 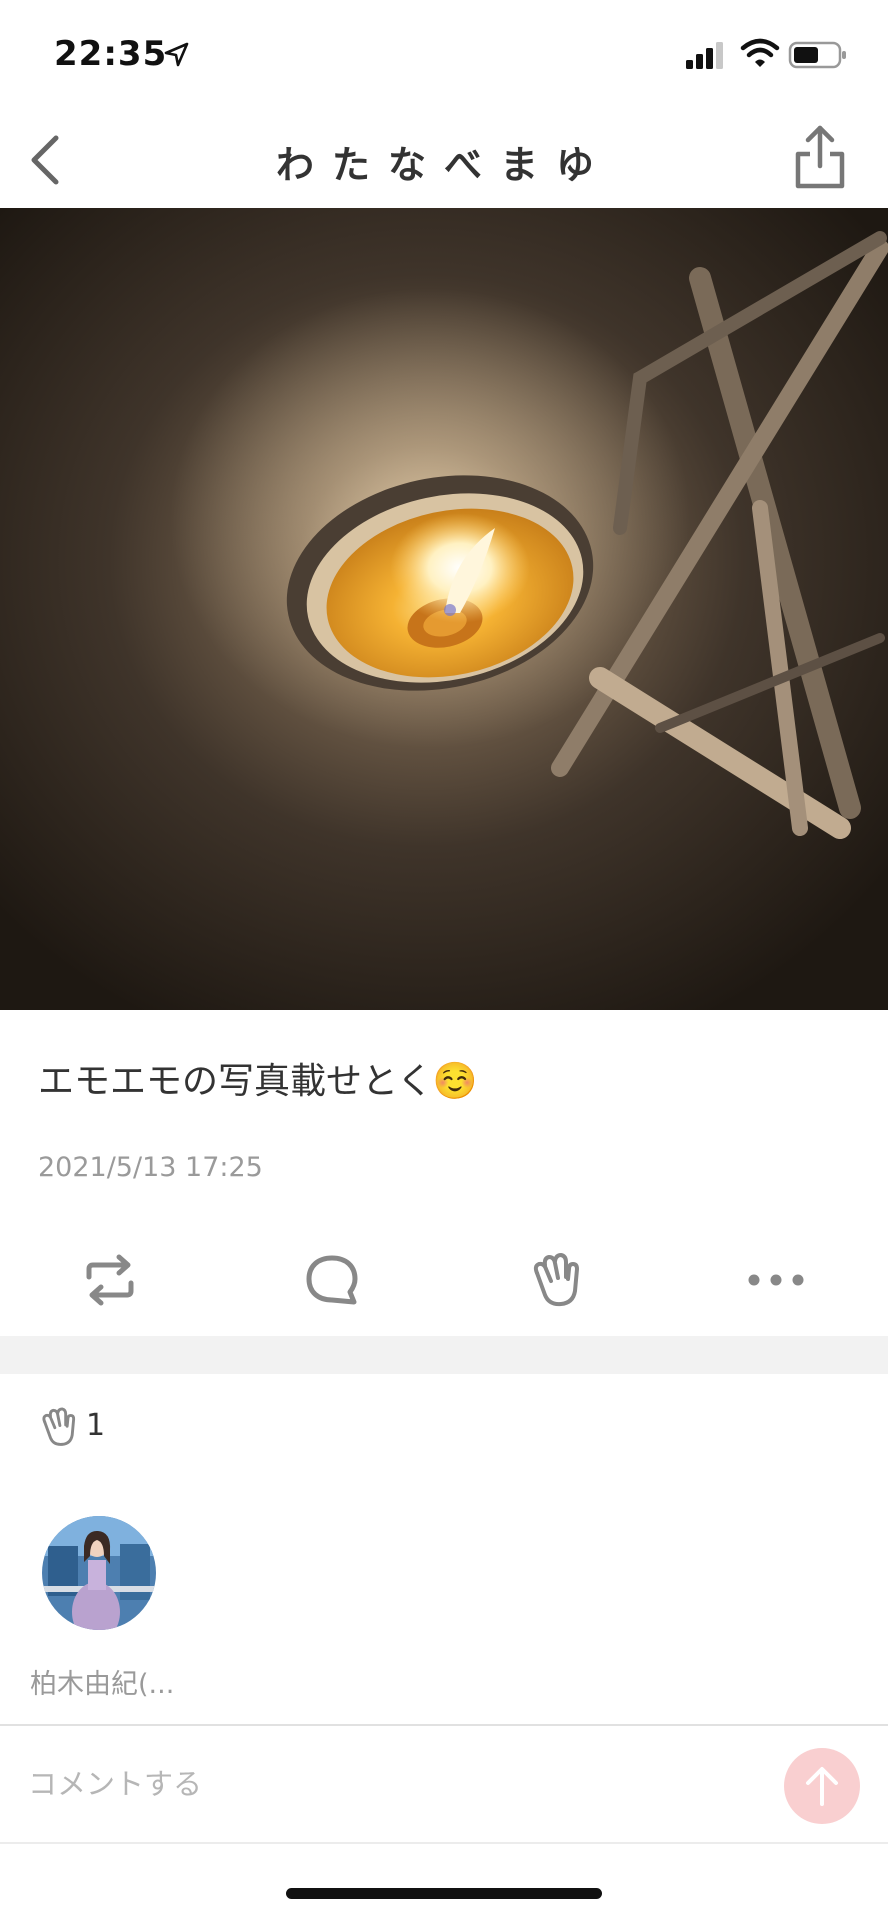 I want to click on repost-button, so click(x=110, y=1280).